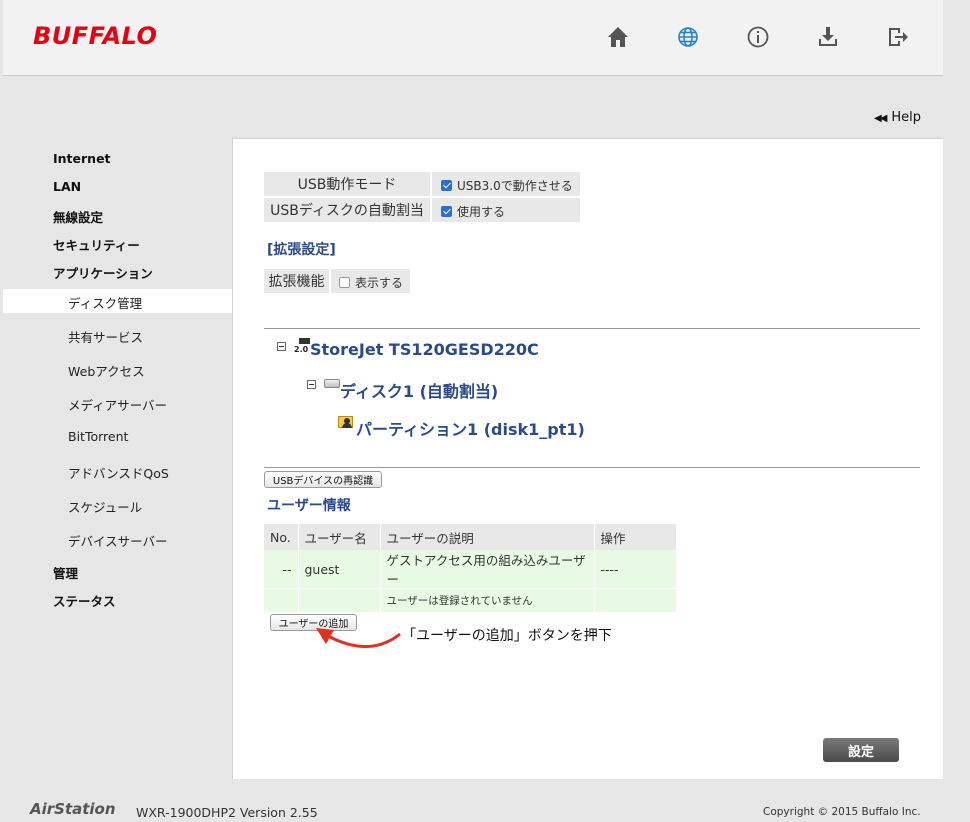 Image resolution: width=970 pixels, height=822 pixels. I want to click on model-version: WXR-1900DHP2 Version 2.55, so click(227, 812).